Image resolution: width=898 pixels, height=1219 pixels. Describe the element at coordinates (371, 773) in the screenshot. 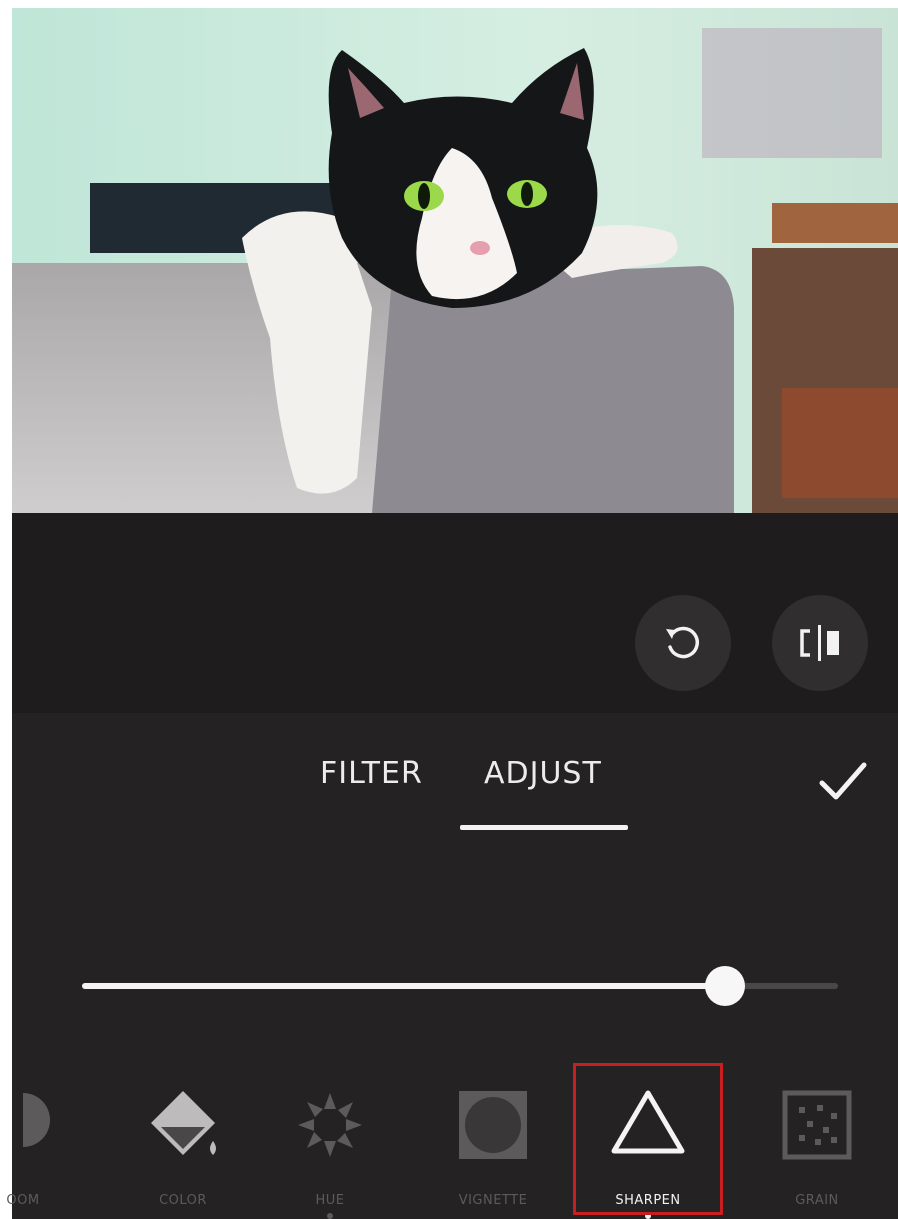

I see `tab-filter: FILTER` at that location.